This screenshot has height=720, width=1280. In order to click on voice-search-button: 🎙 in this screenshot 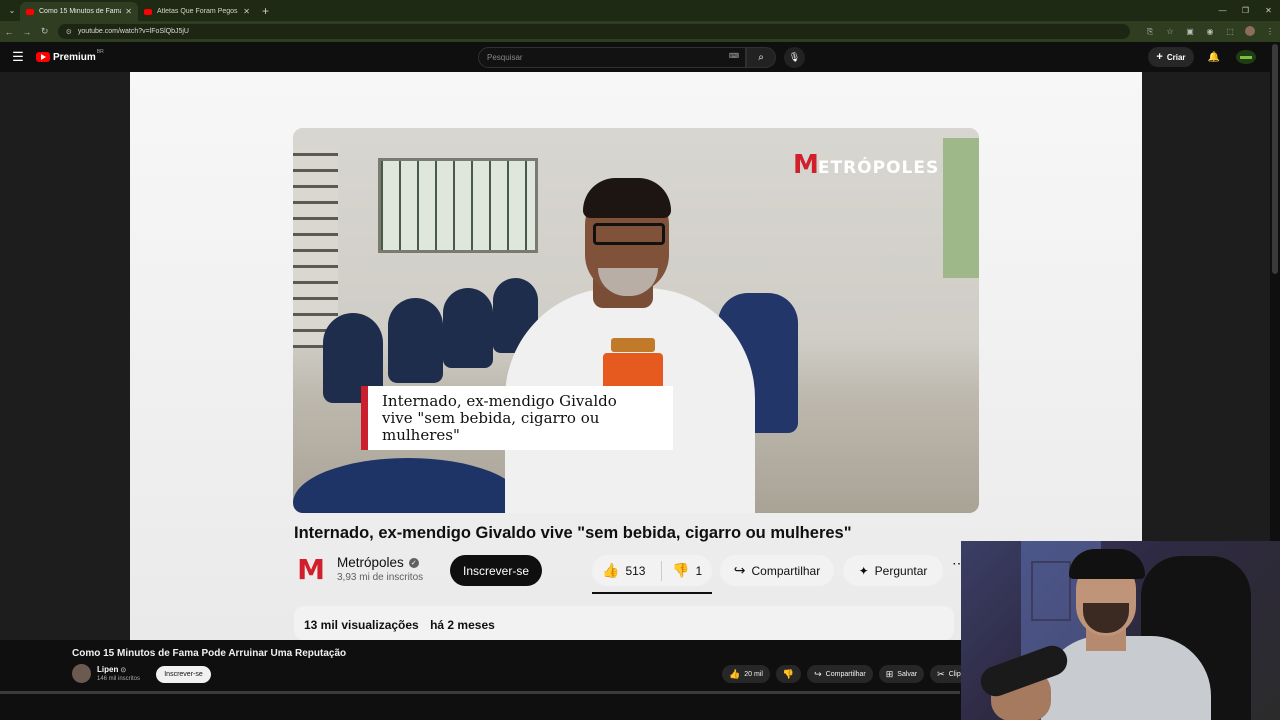, I will do `click(794, 57)`.